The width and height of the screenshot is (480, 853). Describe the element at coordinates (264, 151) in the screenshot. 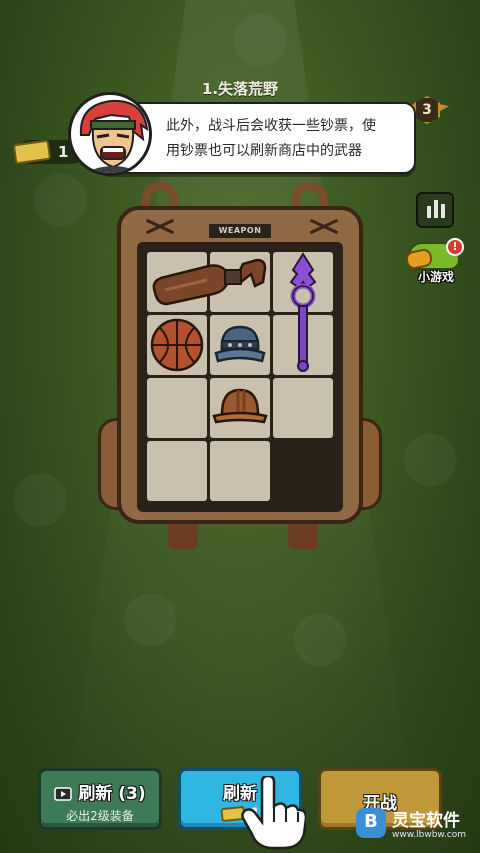

I see `dialog-text-line-2: 用钞票也可以刷新商店中的武器` at that location.